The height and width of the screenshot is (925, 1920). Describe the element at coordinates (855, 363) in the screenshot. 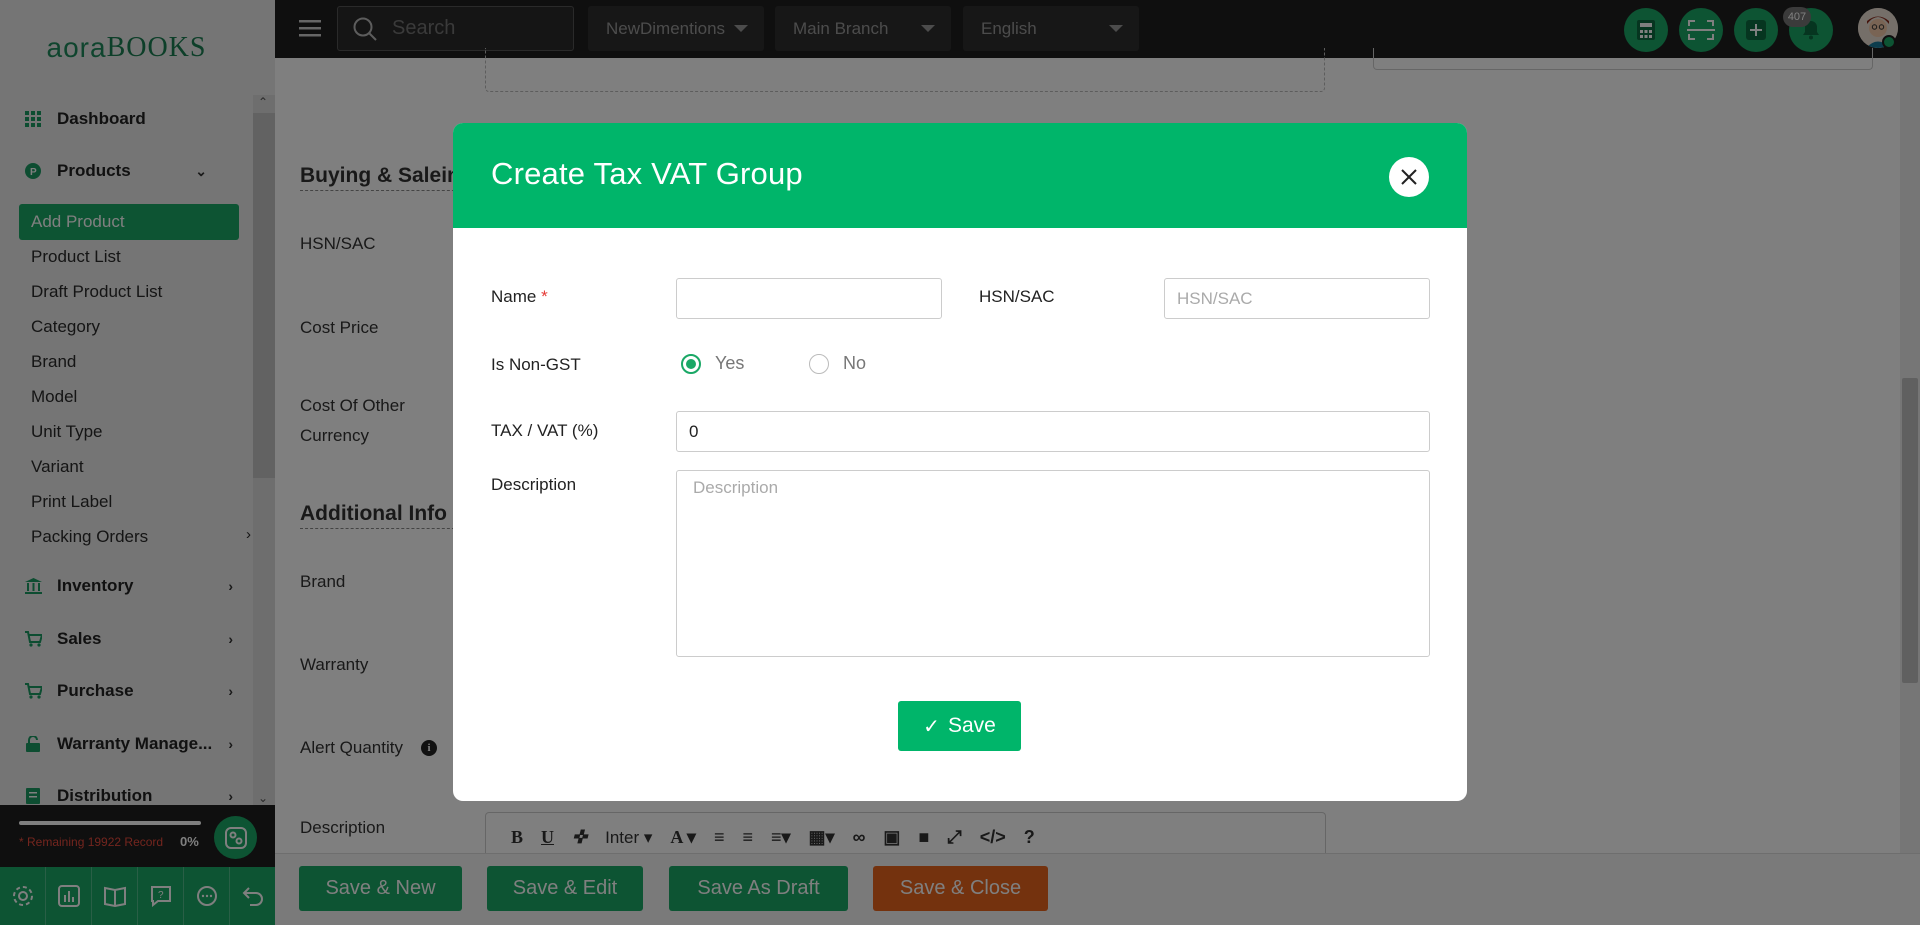

I see `radio-label: No` at that location.